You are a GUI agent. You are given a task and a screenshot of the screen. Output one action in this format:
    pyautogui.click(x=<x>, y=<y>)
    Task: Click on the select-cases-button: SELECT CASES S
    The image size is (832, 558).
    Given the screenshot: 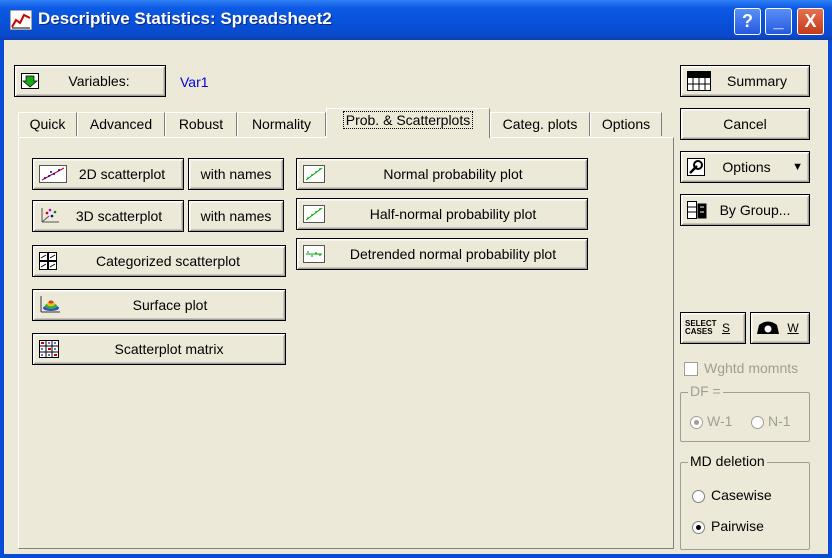 What is the action you would take?
    pyautogui.click(x=713, y=328)
    